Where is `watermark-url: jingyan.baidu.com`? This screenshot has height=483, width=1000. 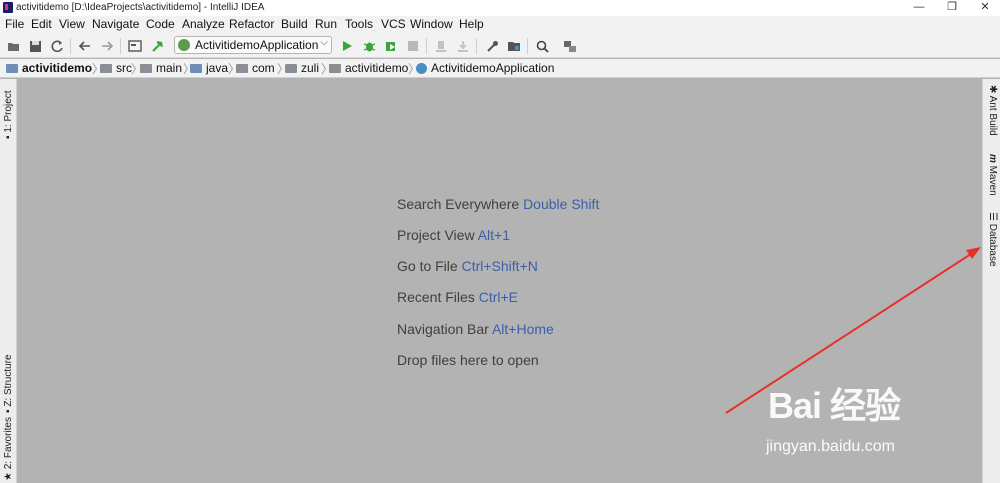
watermark-url: jingyan.baidu.com is located at coordinates (830, 446).